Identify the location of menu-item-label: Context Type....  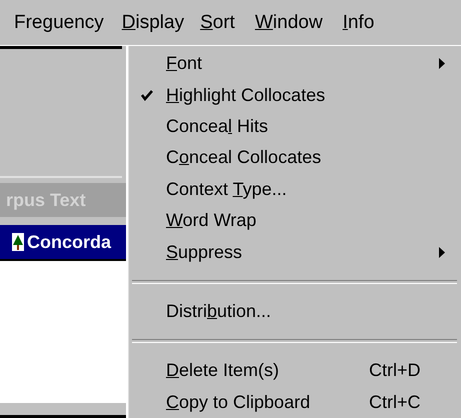
(227, 189).